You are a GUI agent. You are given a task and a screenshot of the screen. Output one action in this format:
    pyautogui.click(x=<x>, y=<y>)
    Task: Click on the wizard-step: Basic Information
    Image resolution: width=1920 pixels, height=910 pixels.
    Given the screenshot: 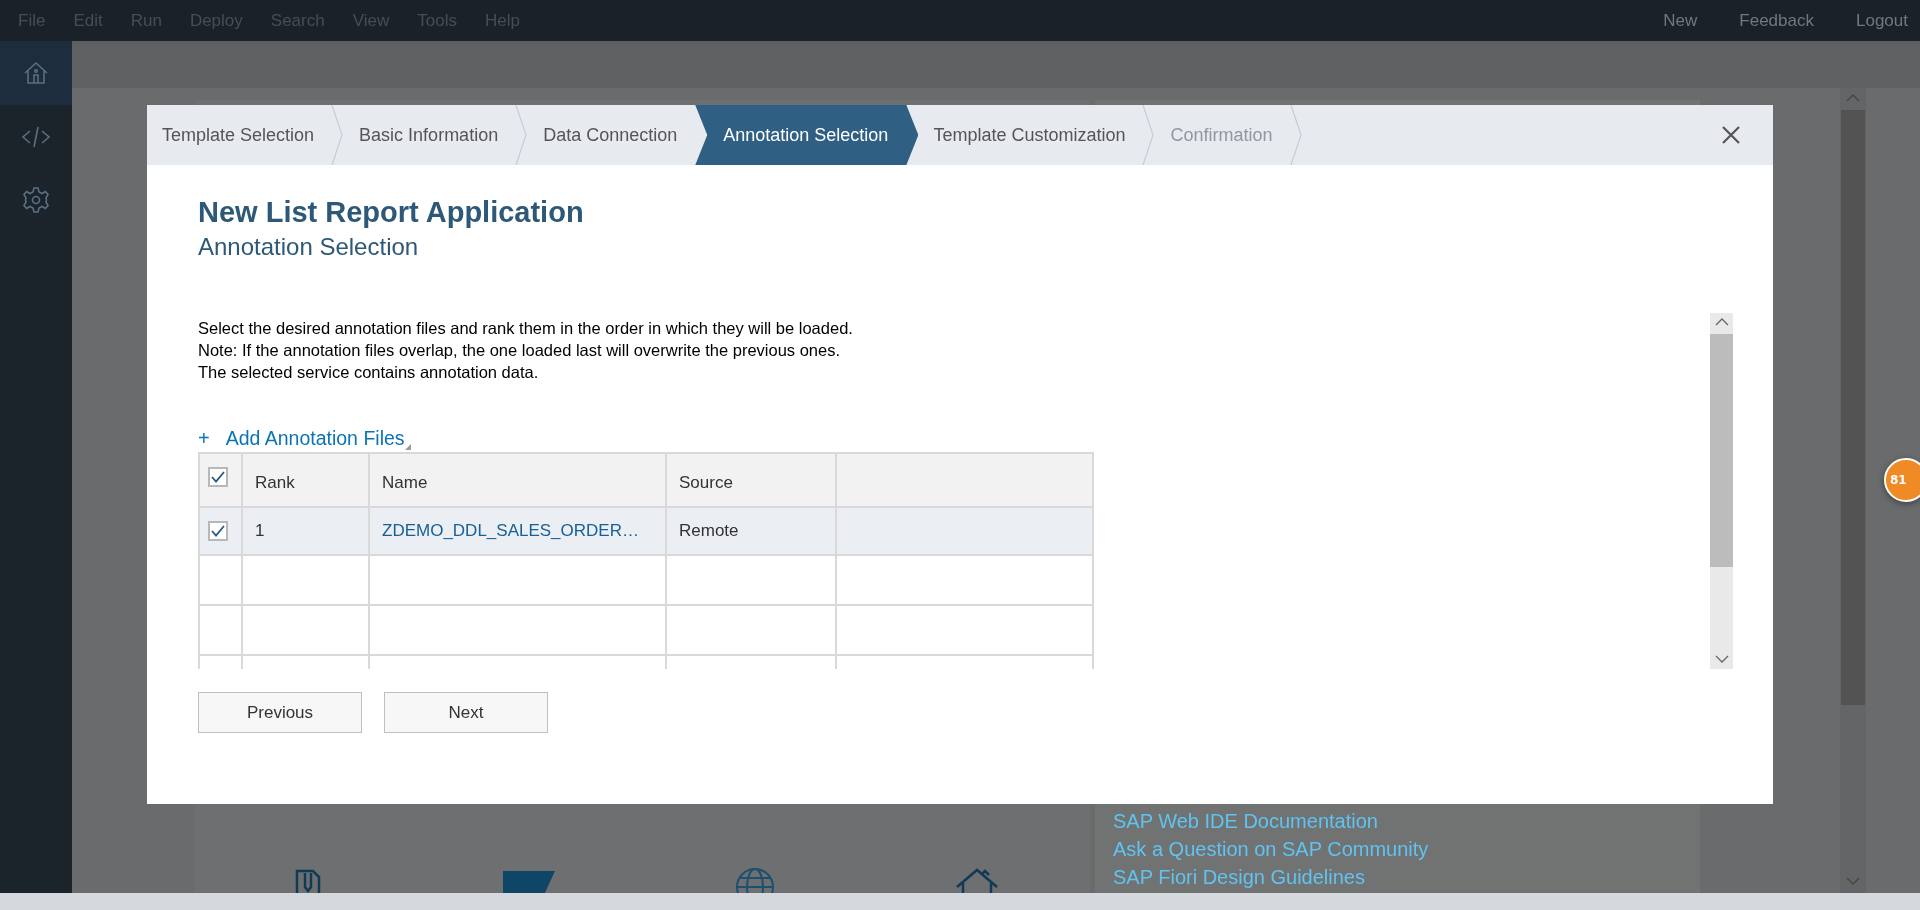 What is the action you would take?
    pyautogui.click(x=429, y=135)
    